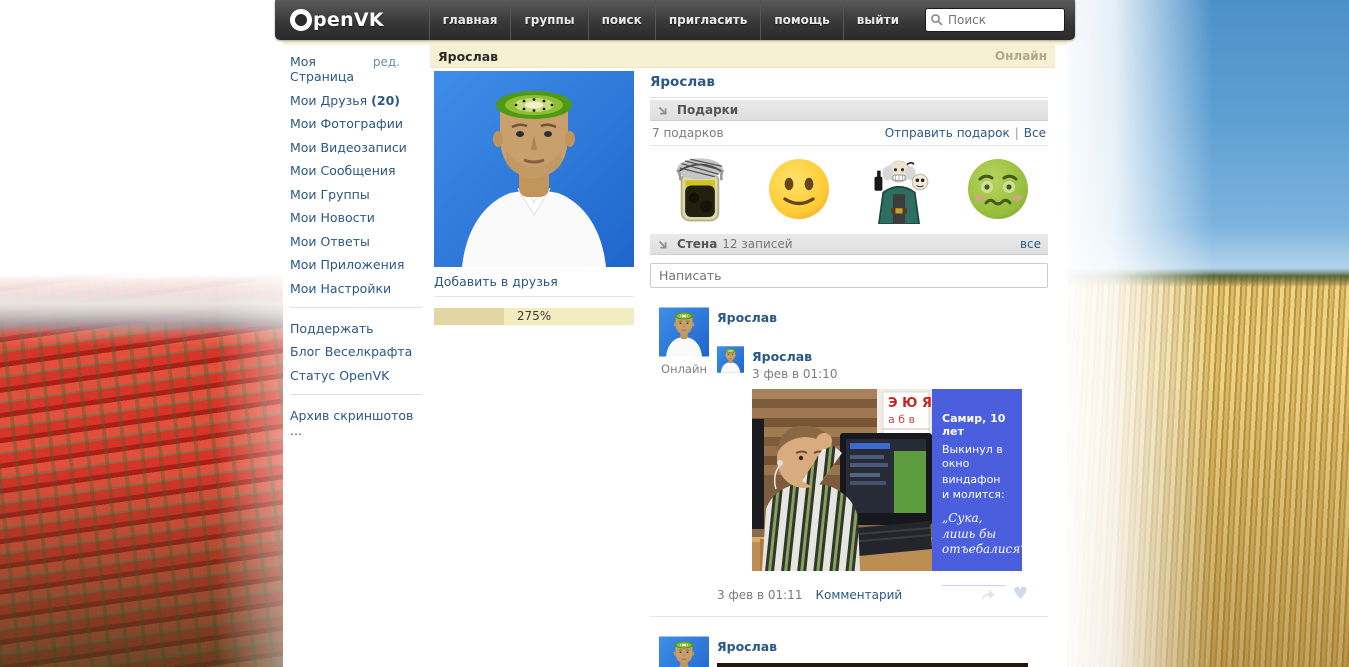  I want to click on post-footer: 3 фев в 01:11 Комментарий ♥, so click(882, 594).